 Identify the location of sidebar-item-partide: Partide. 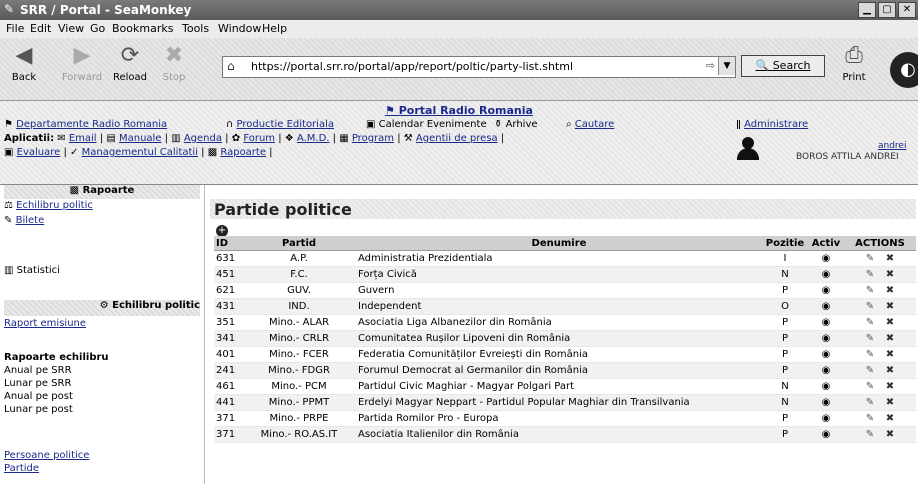
(21, 468).